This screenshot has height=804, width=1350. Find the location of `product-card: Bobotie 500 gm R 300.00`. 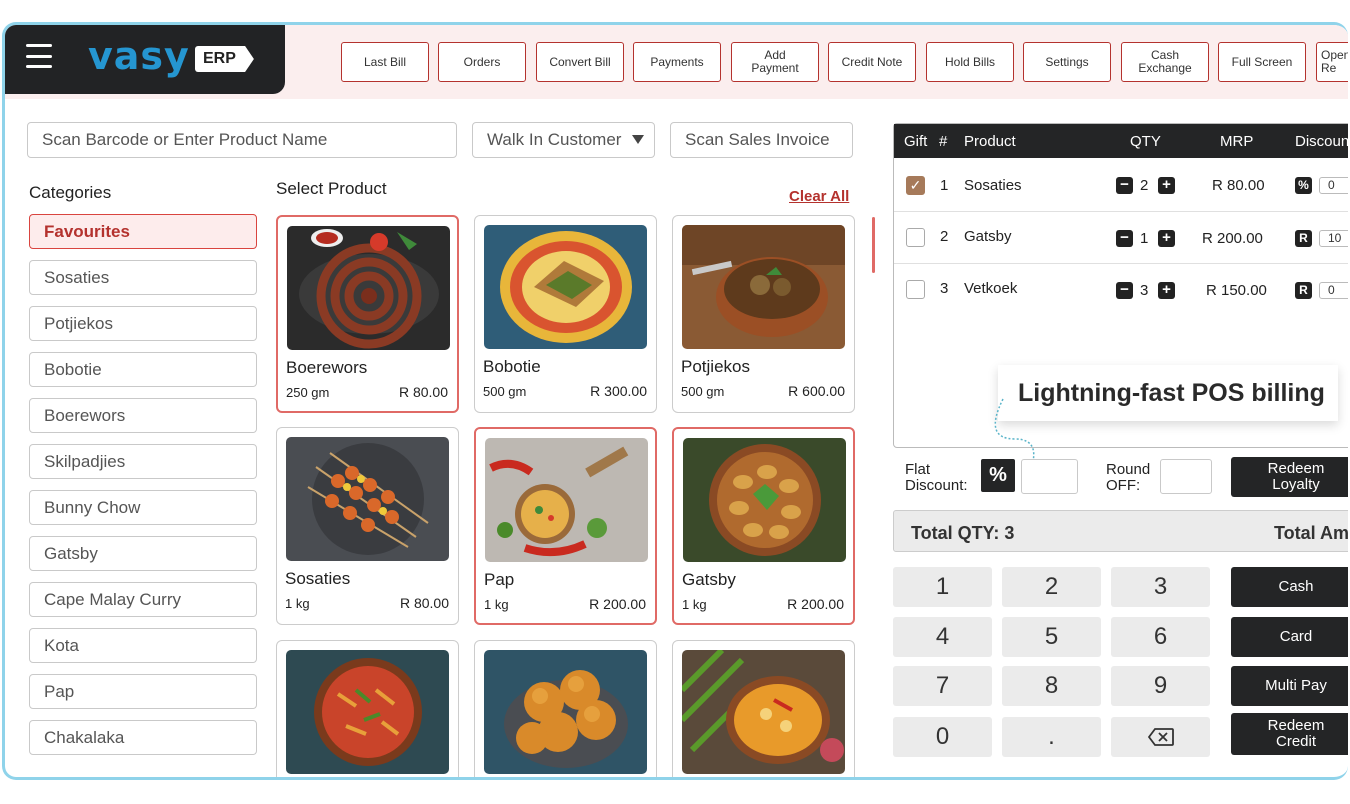

product-card: Bobotie 500 gm R 300.00 is located at coordinates (565, 314).